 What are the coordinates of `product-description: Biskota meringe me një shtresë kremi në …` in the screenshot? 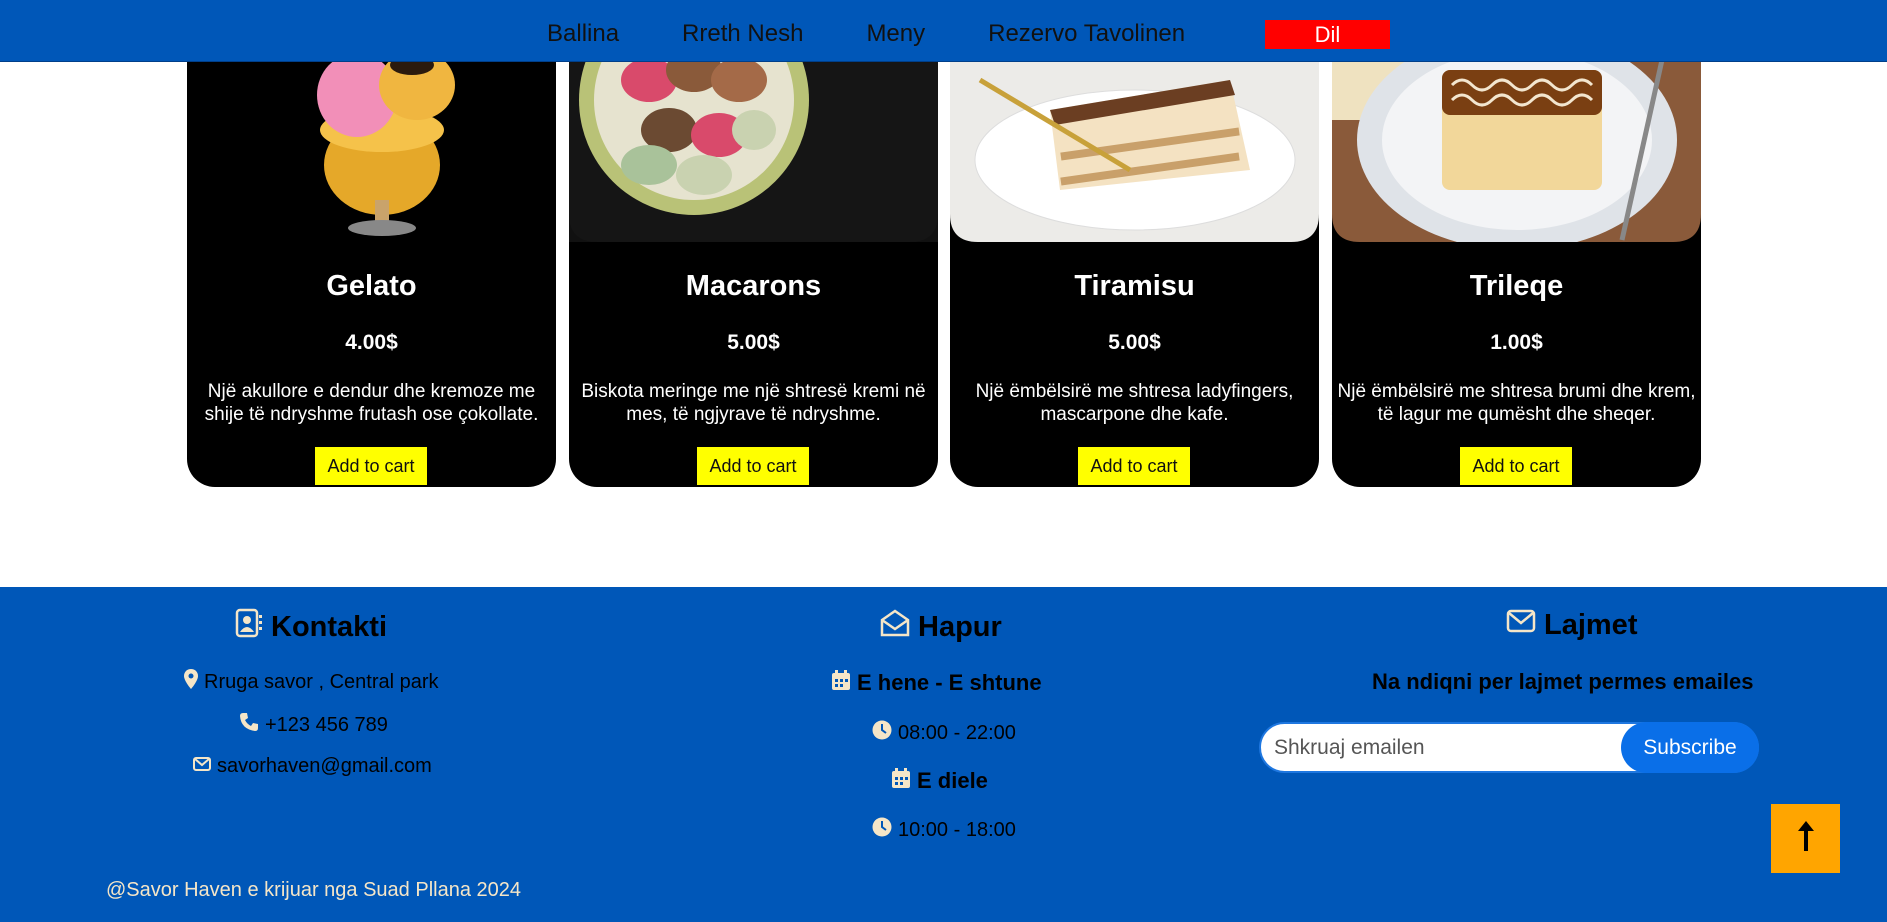 It's located at (753, 403).